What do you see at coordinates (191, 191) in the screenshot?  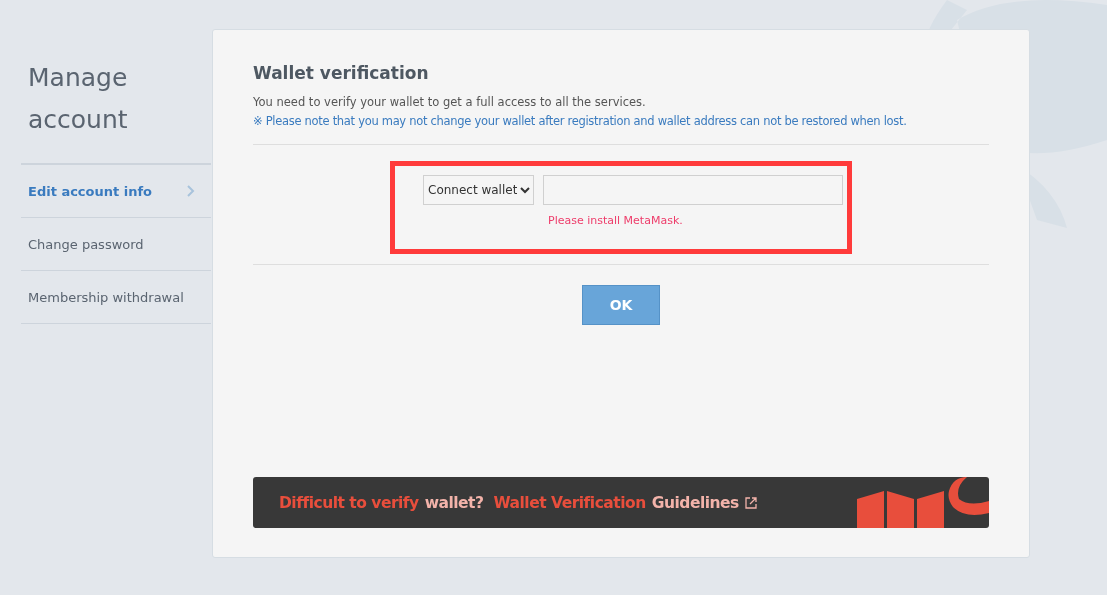 I see `chevron-right-icon` at bounding box center [191, 191].